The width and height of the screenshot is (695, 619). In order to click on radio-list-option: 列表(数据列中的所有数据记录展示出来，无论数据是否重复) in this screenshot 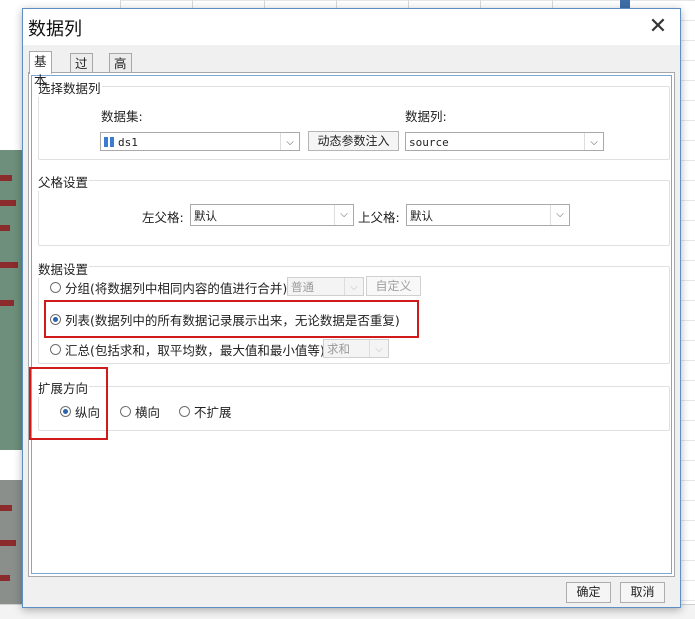, I will do `click(225, 319)`.